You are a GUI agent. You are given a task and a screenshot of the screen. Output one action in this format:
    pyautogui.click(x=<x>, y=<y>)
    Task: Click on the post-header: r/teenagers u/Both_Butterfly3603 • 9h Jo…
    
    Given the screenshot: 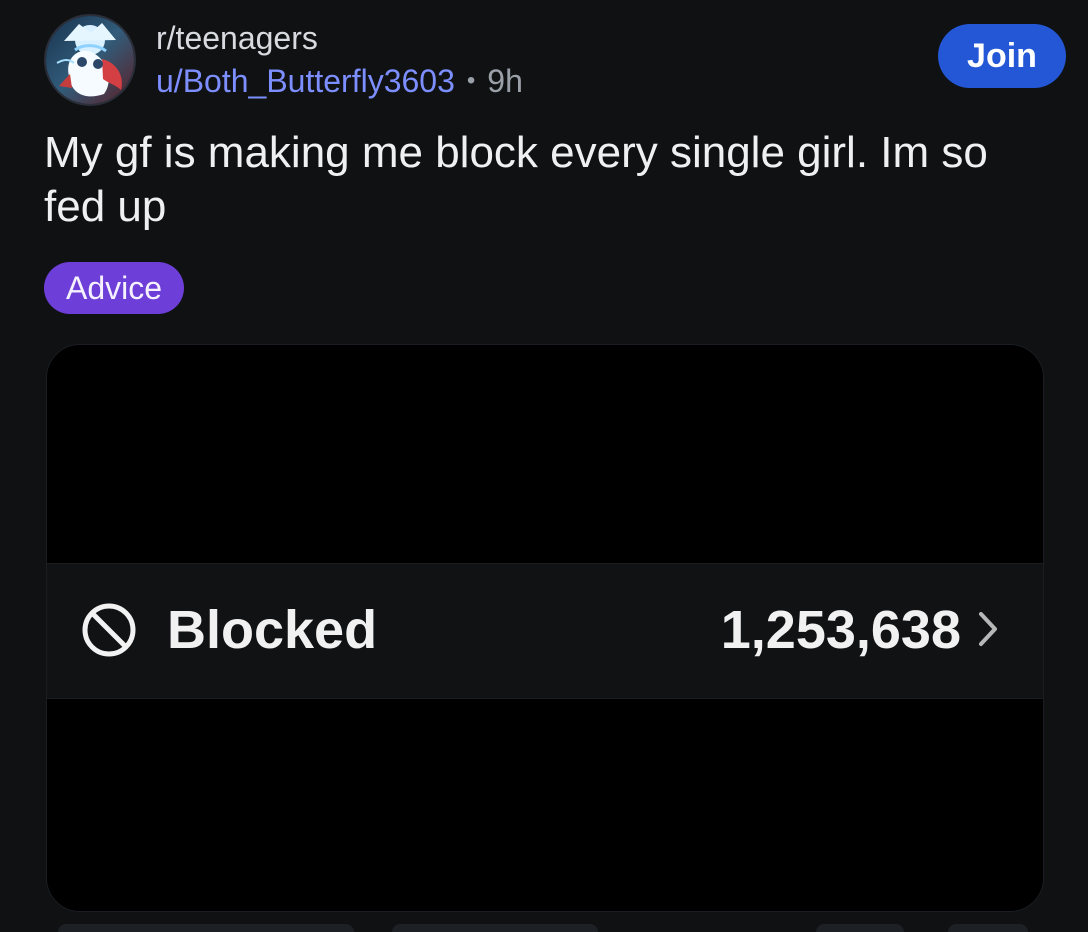 What is the action you would take?
    pyautogui.click(x=555, y=60)
    